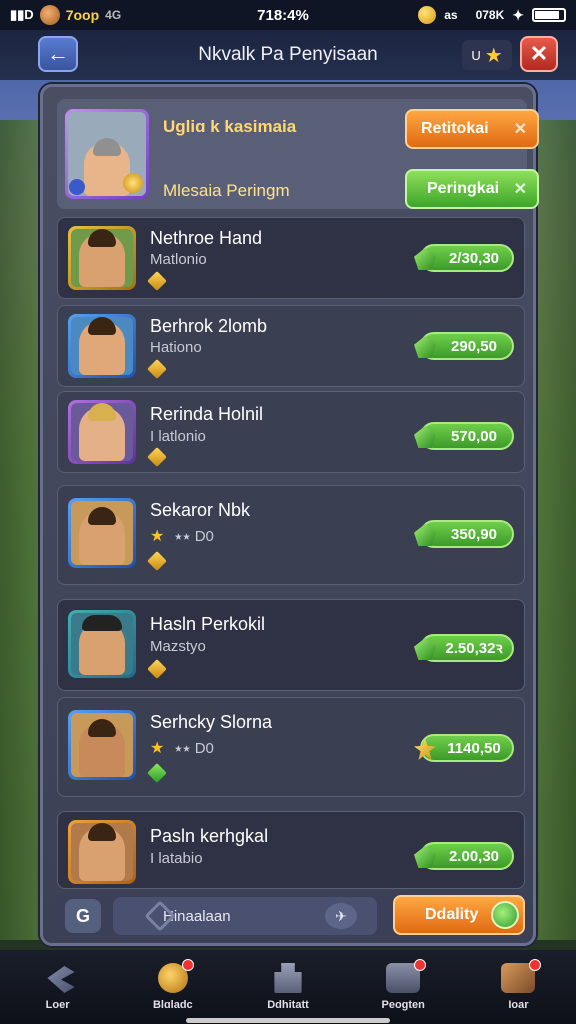 The width and height of the screenshot is (576, 1024). I want to click on leaderboard-row: Hasln Perkokil Mazstyo 2.50,32ꝛ, so click(291, 645).